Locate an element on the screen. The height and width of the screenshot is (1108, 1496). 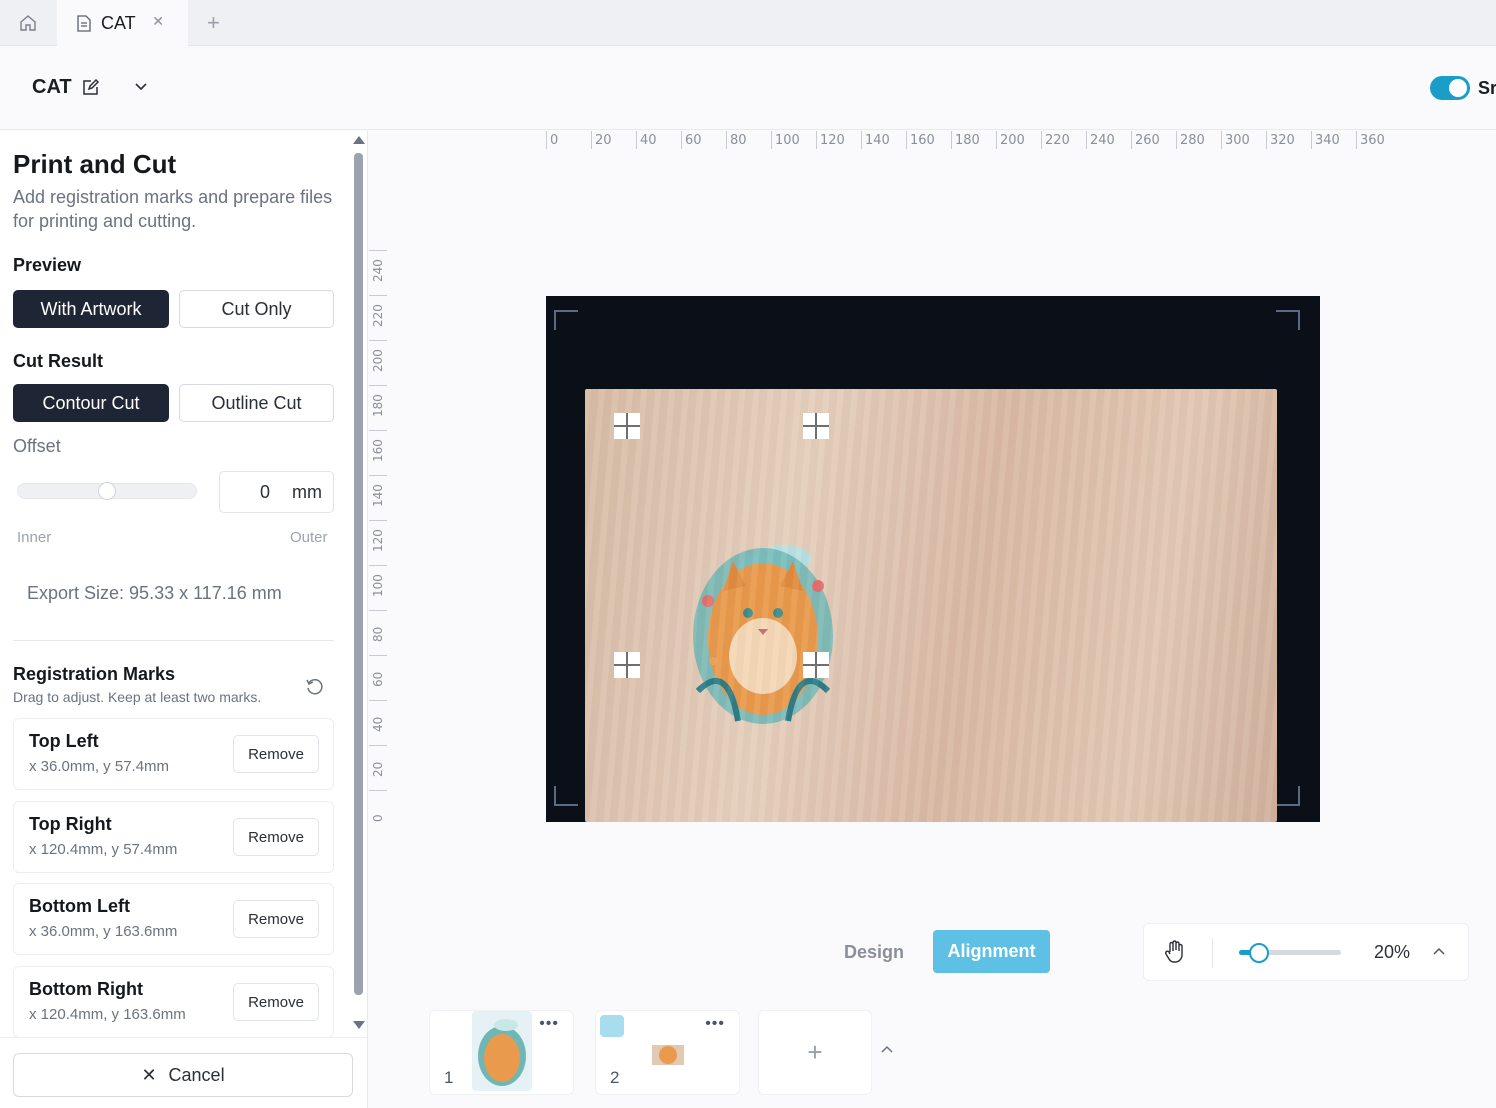
alignment-mode-button: Alignment is located at coordinates (991, 951).